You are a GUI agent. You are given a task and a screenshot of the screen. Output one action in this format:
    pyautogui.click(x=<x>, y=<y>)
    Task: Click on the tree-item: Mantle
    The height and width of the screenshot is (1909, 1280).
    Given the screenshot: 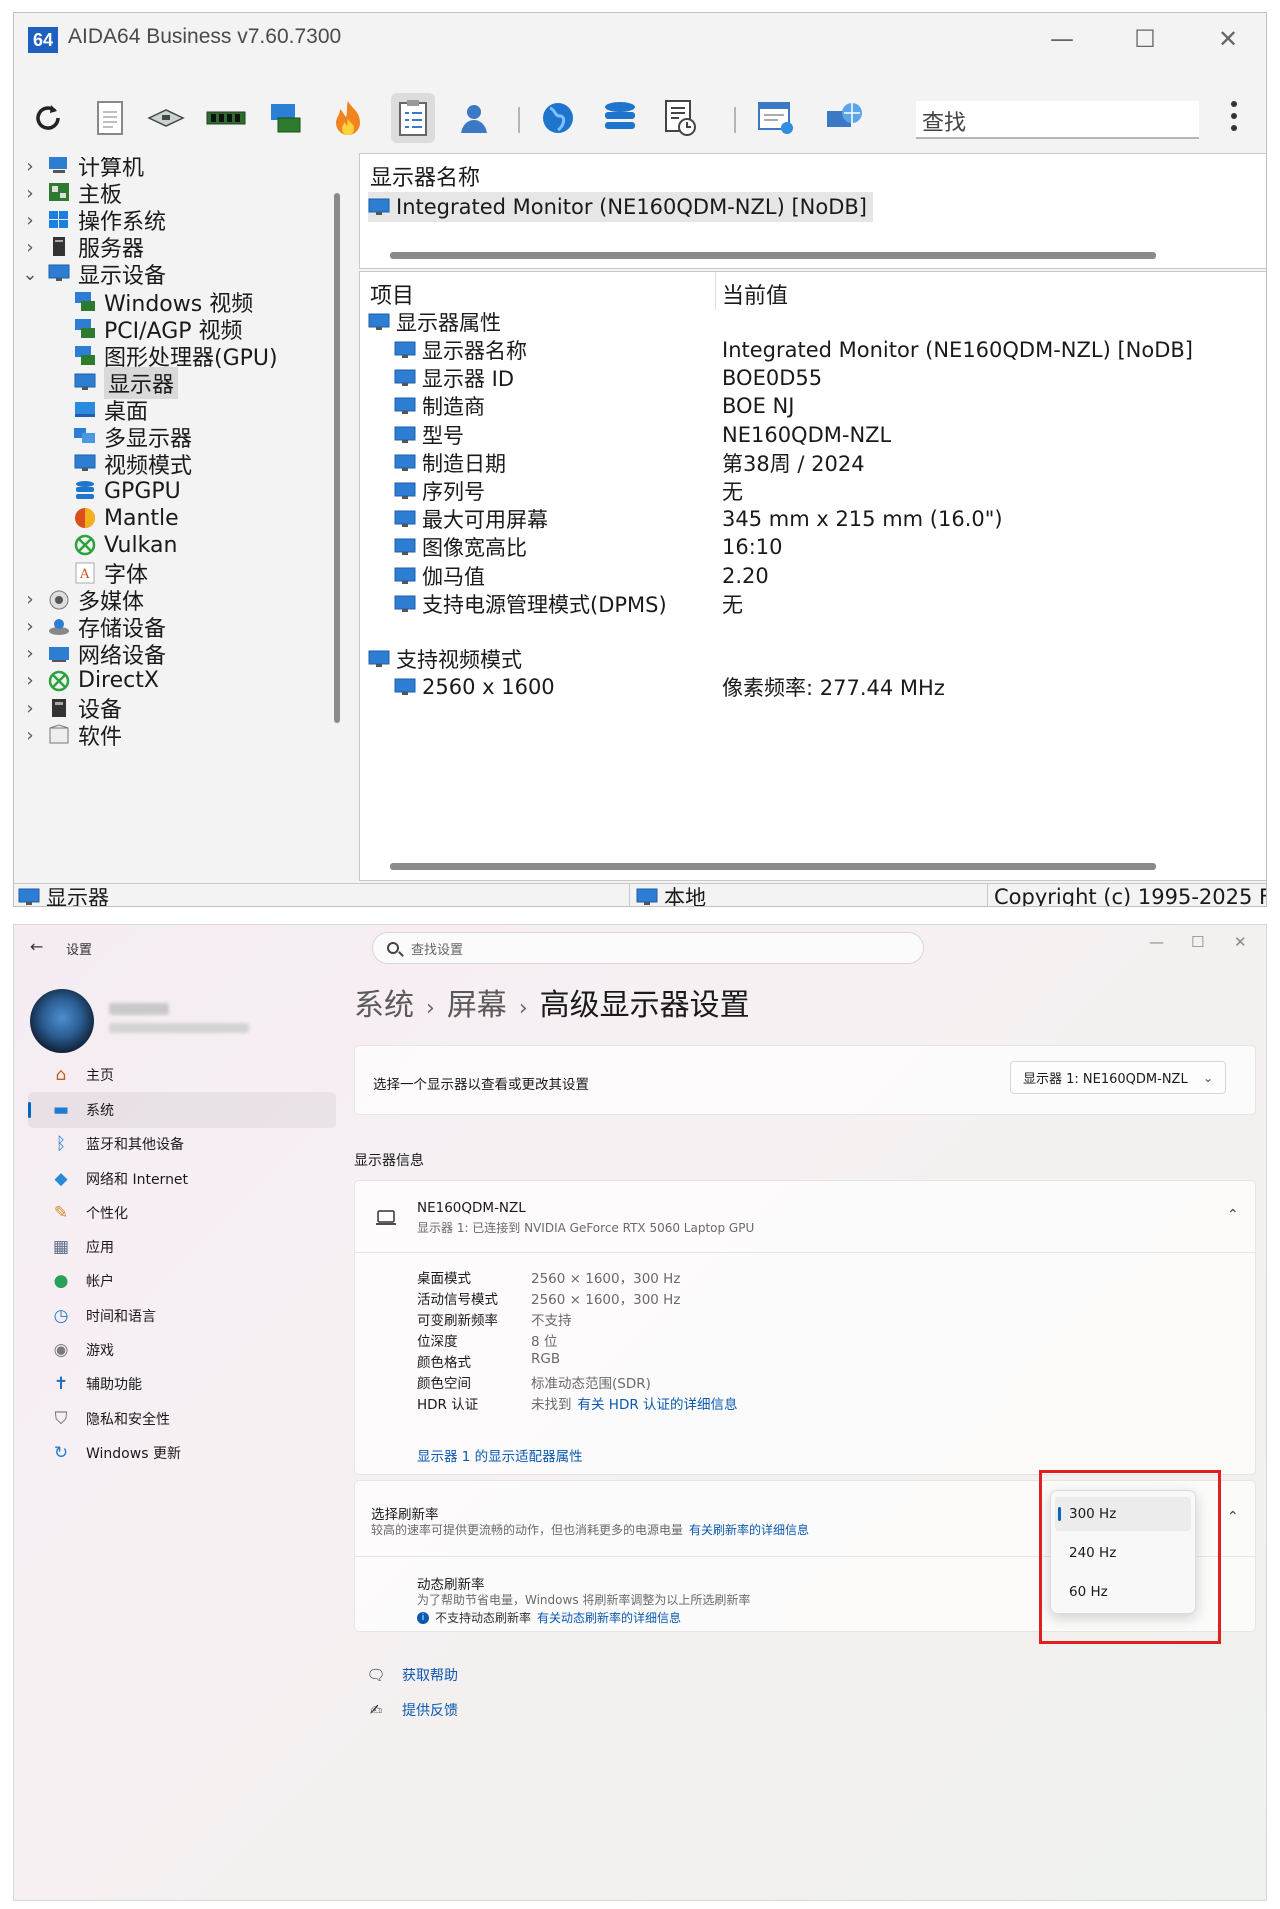 What is the action you would take?
    pyautogui.click(x=125, y=518)
    